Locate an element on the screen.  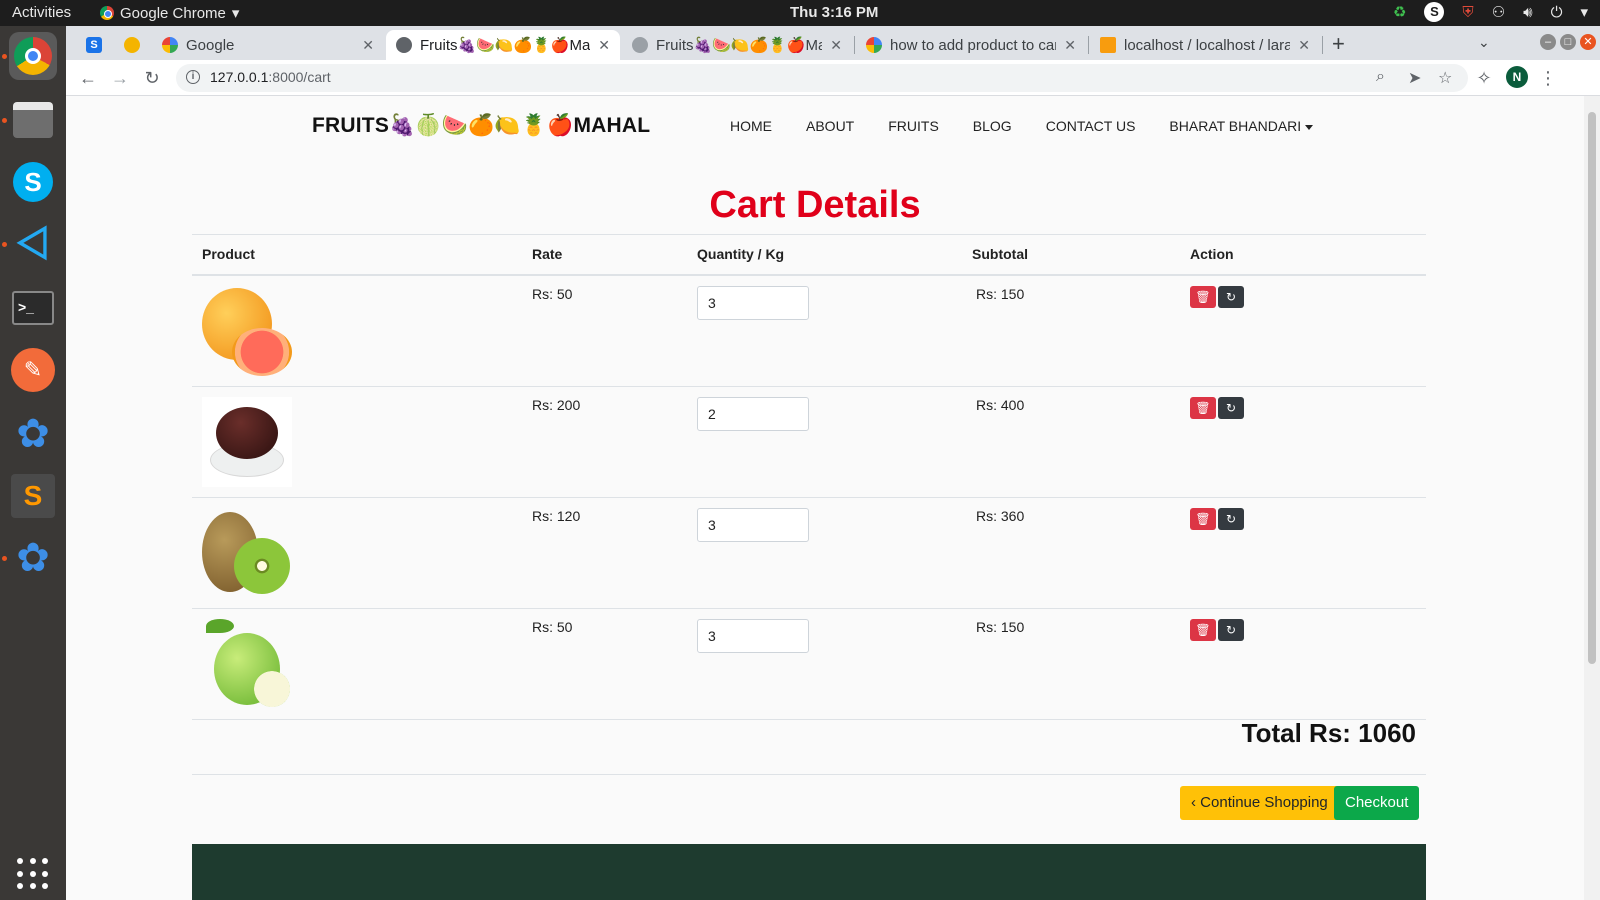
tab-pinned-emoji is located at coordinates (132, 45).